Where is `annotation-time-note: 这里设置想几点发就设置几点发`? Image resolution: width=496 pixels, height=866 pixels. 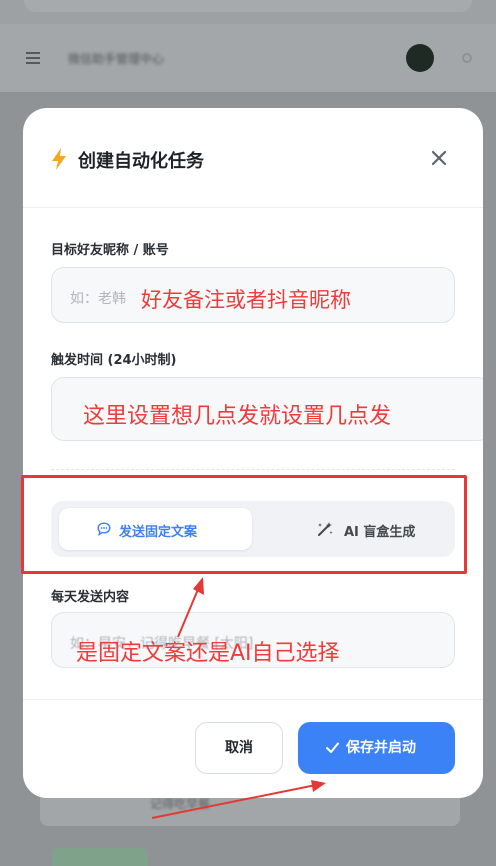 annotation-time-note: 这里设置想几点发就设置几点发 is located at coordinates (237, 416).